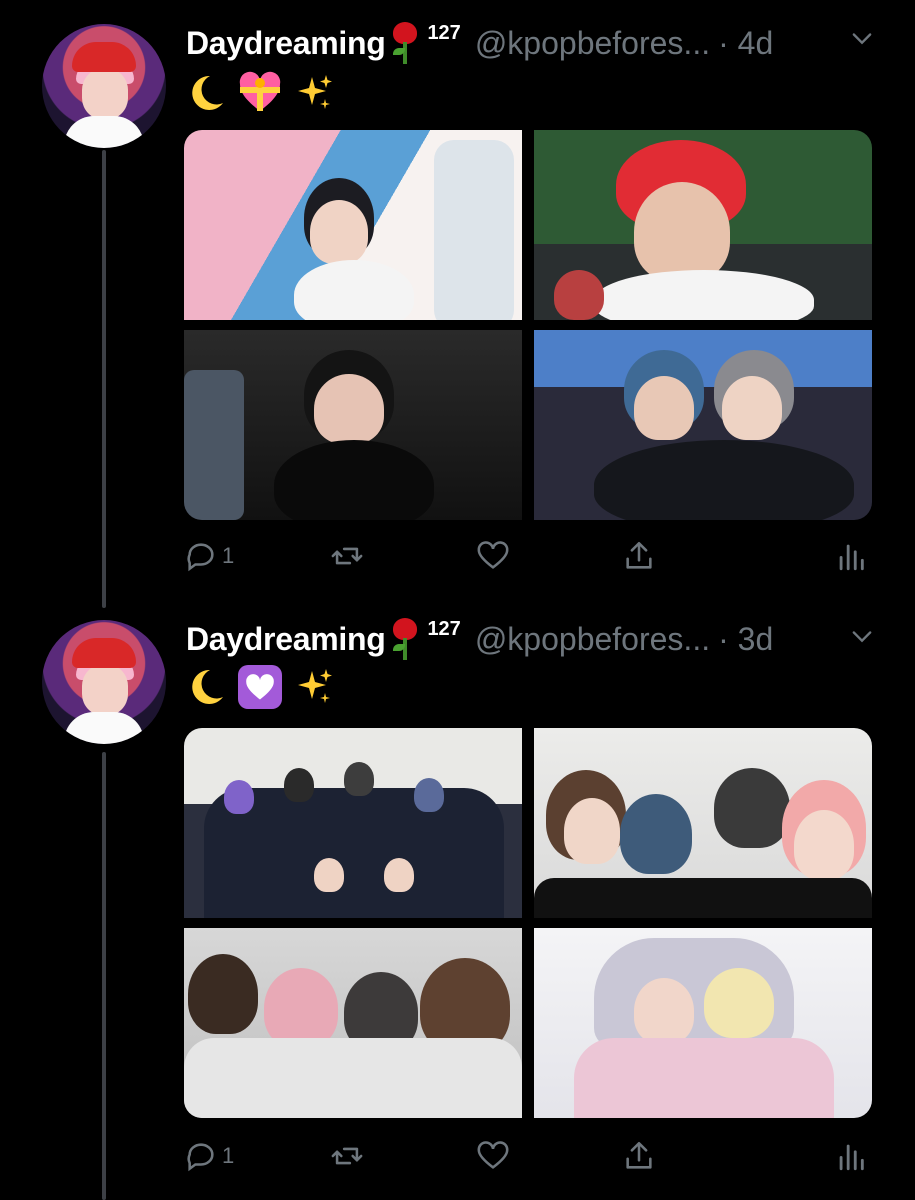 Image resolution: width=915 pixels, height=1200 pixels. I want to click on purple-heart-icon, so click(260, 687).